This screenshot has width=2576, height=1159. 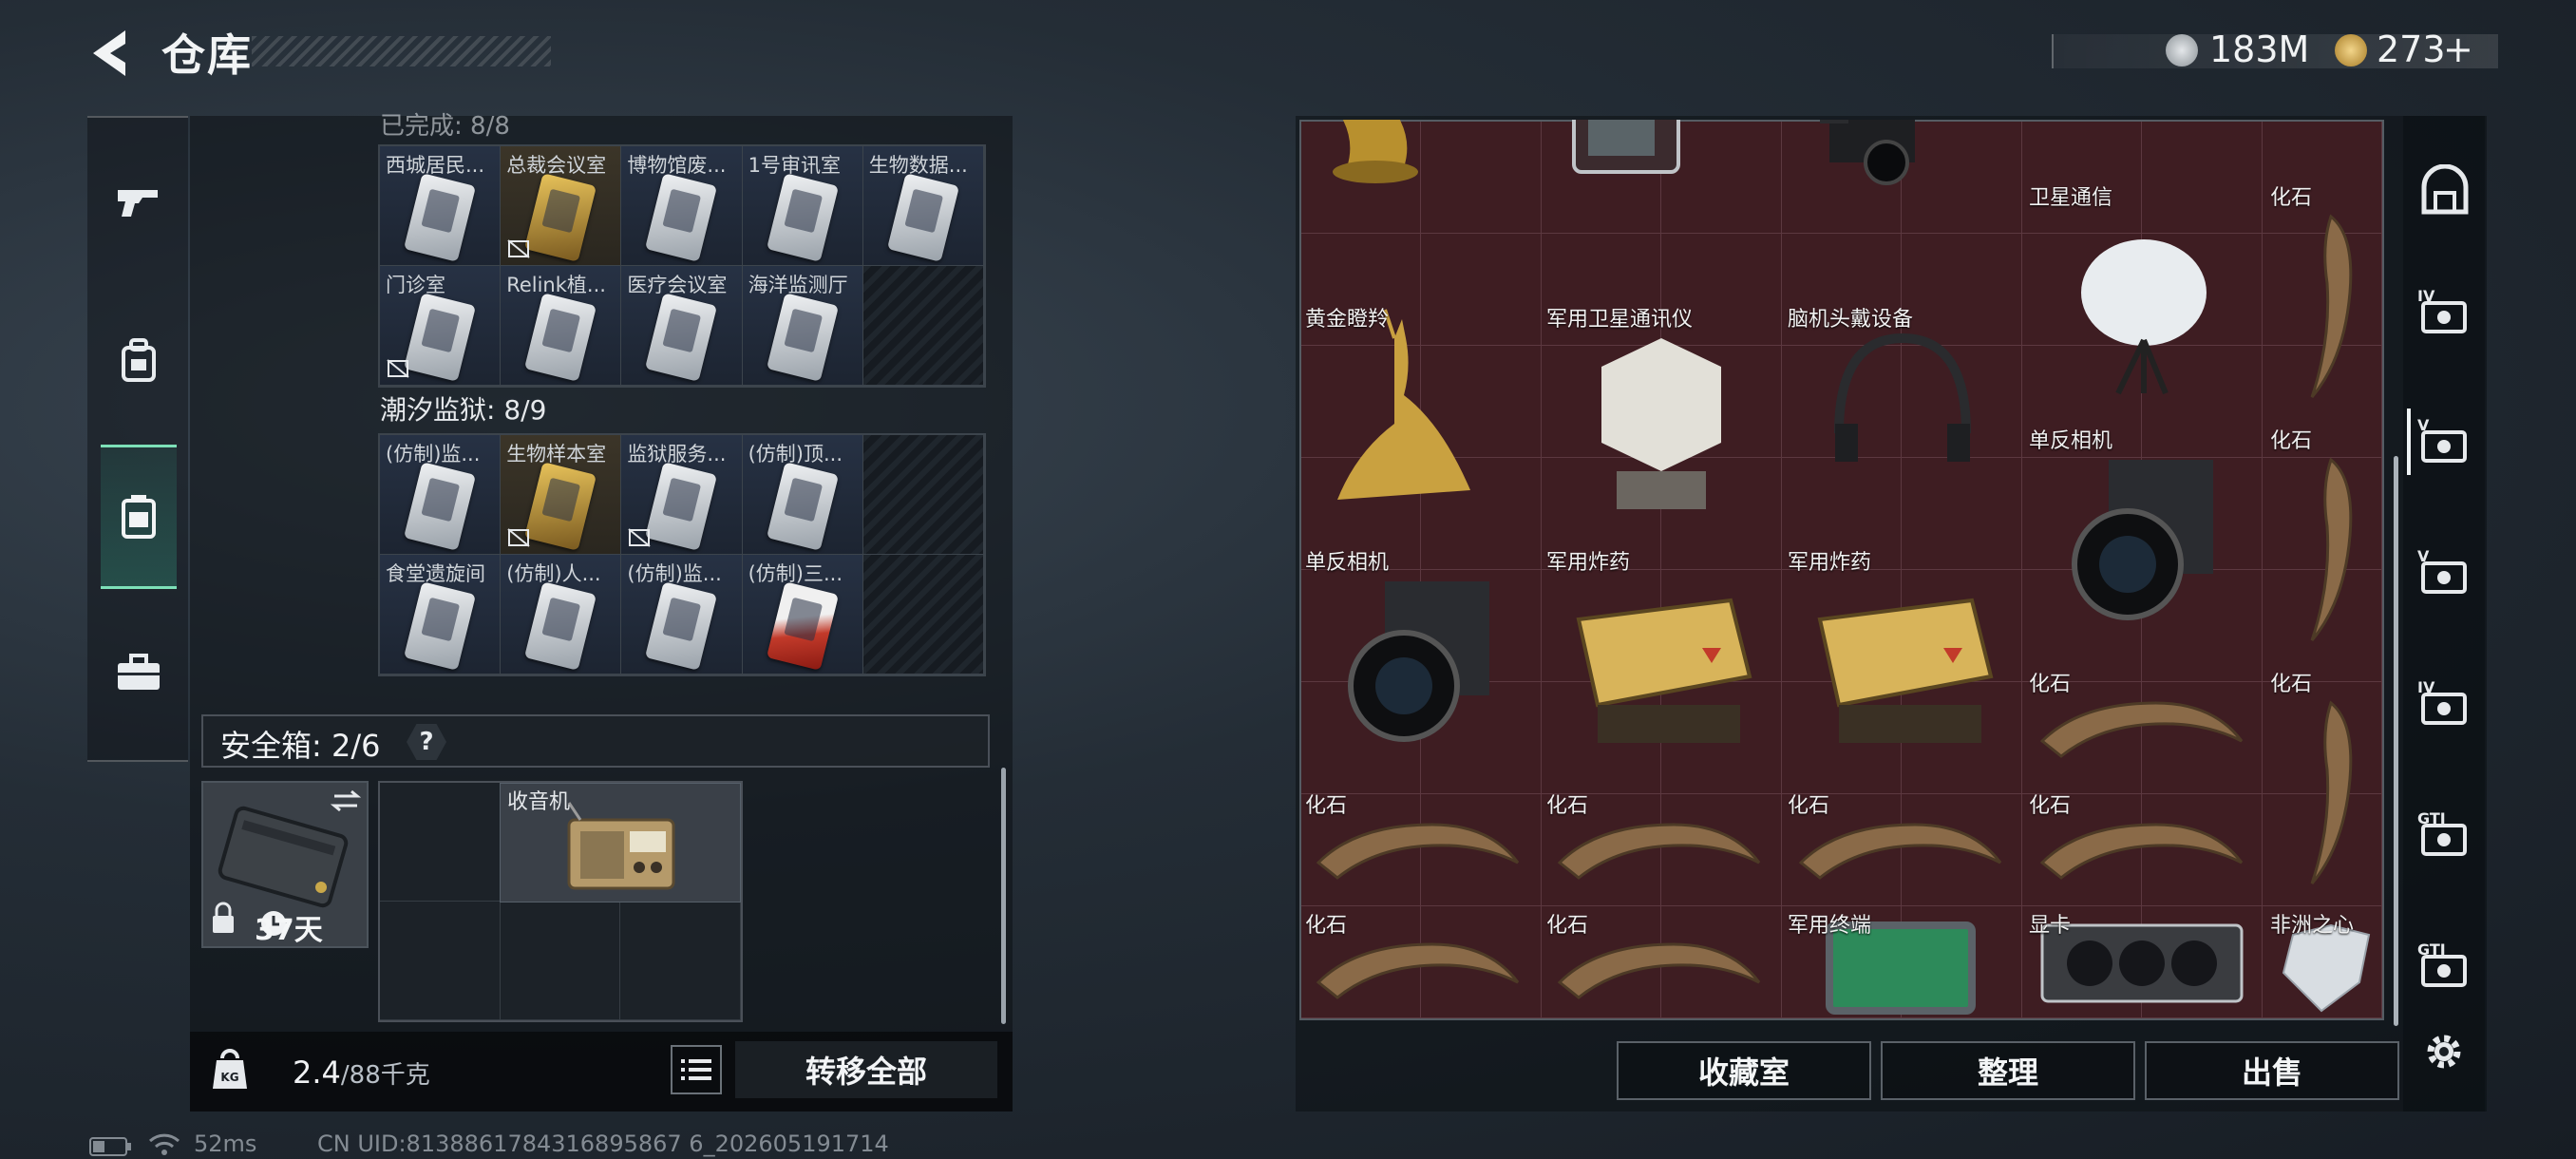 What do you see at coordinates (2445, 573) in the screenshot?
I see `filter-electronics: V` at bounding box center [2445, 573].